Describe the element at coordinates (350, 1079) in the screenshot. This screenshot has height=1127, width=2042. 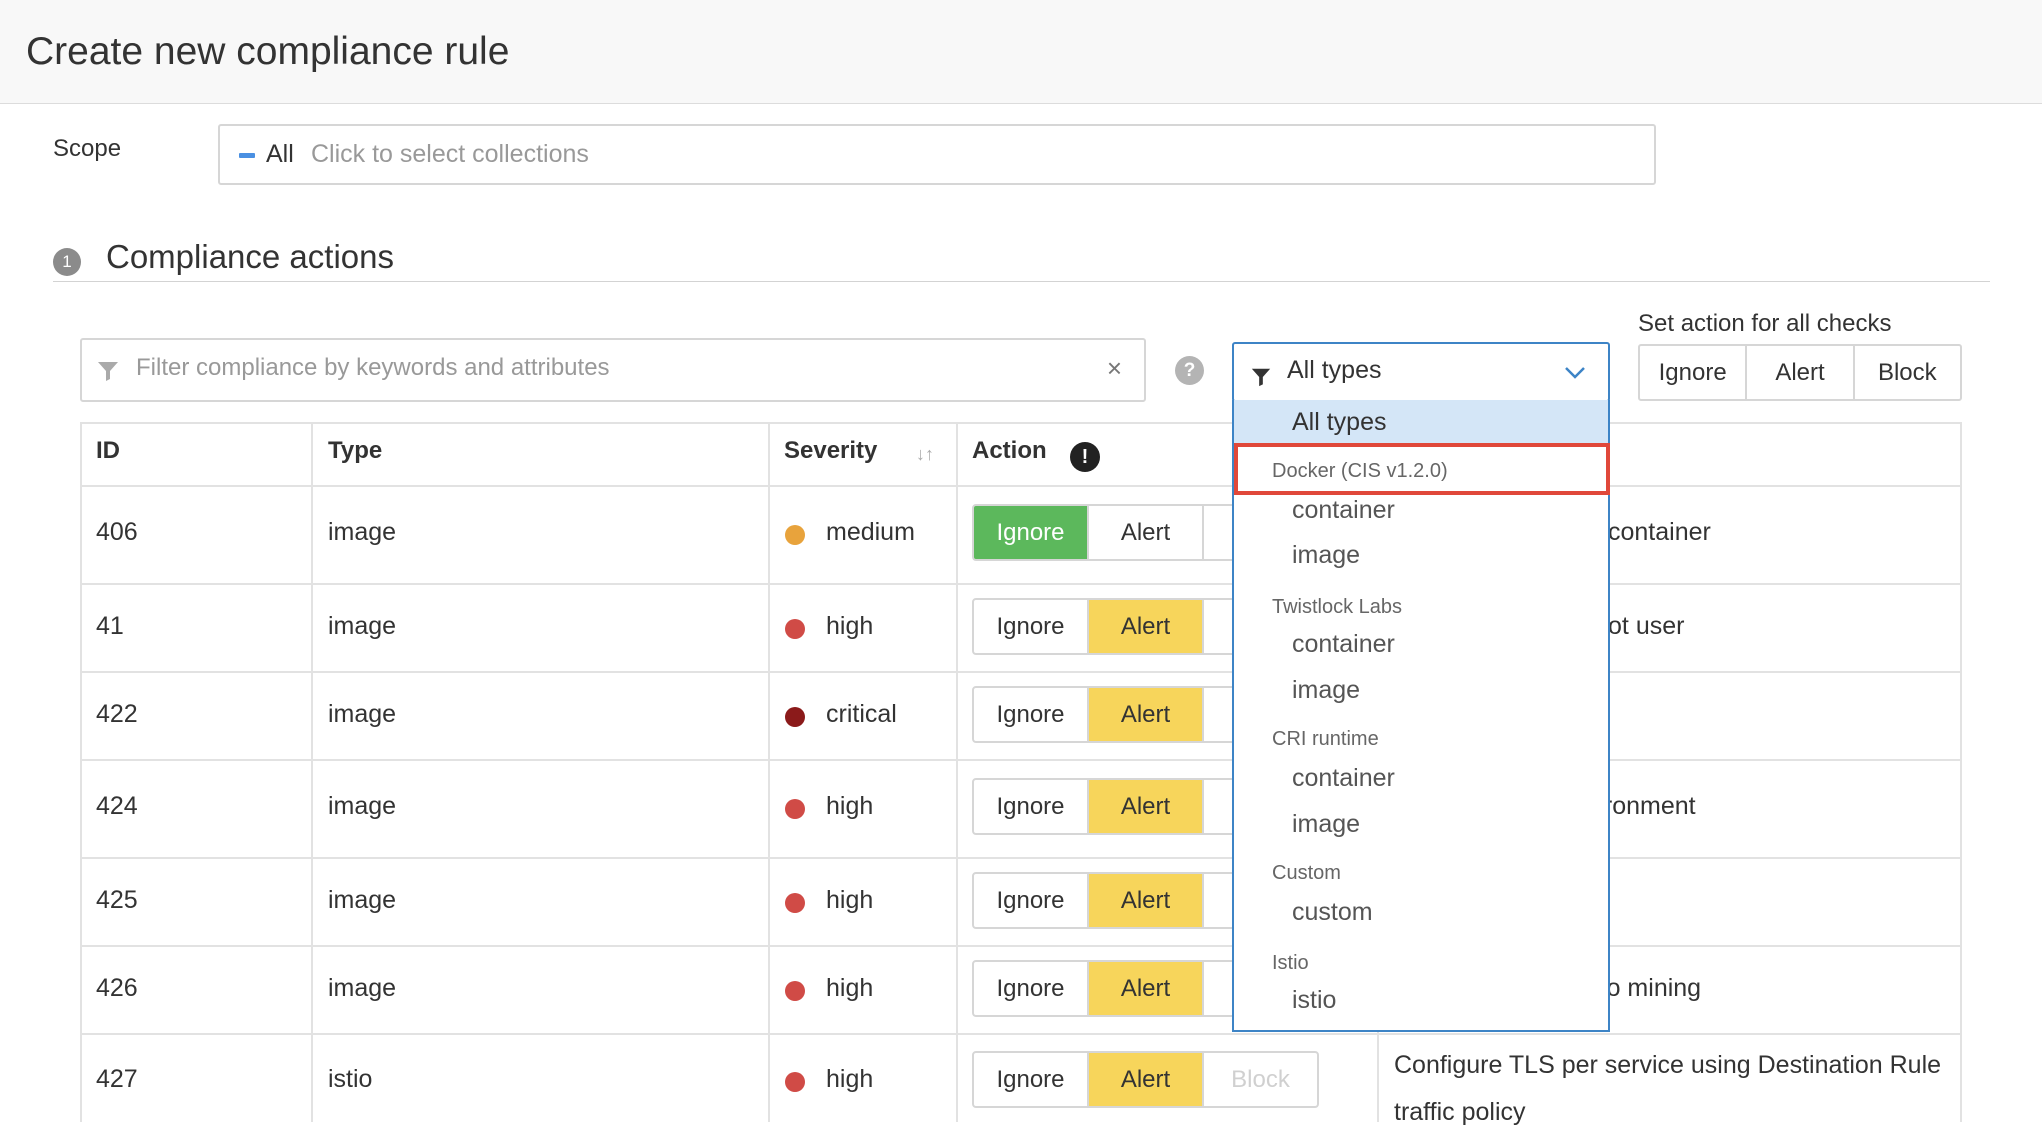
I see `cell-type: istio` at that location.